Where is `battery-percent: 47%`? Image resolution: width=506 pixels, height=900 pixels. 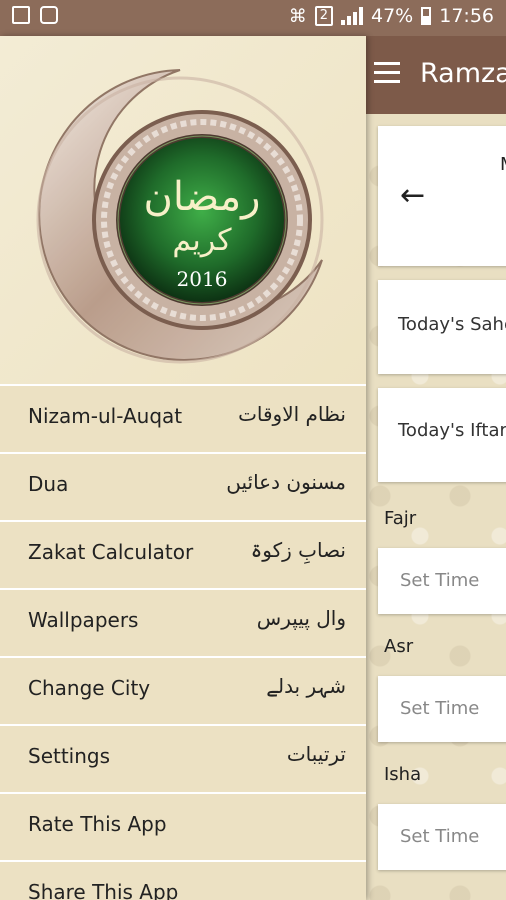 battery-percent: 47% is located at coordinates (392, 16).